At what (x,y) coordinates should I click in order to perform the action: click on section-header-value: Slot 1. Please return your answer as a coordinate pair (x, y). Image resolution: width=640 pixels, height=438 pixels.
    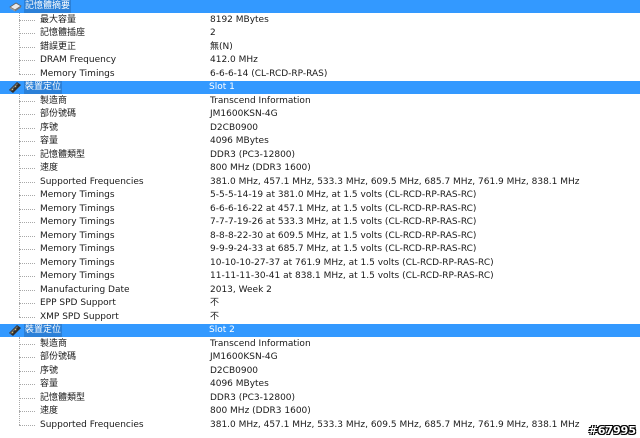
    Looking at the image, I should click on (222, 87).